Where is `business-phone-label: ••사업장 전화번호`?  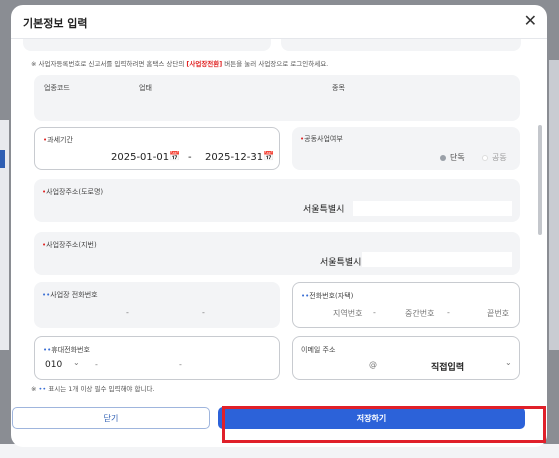 business-phone-label: ••사업장 전화번호 is located at coordinates (70, 295).